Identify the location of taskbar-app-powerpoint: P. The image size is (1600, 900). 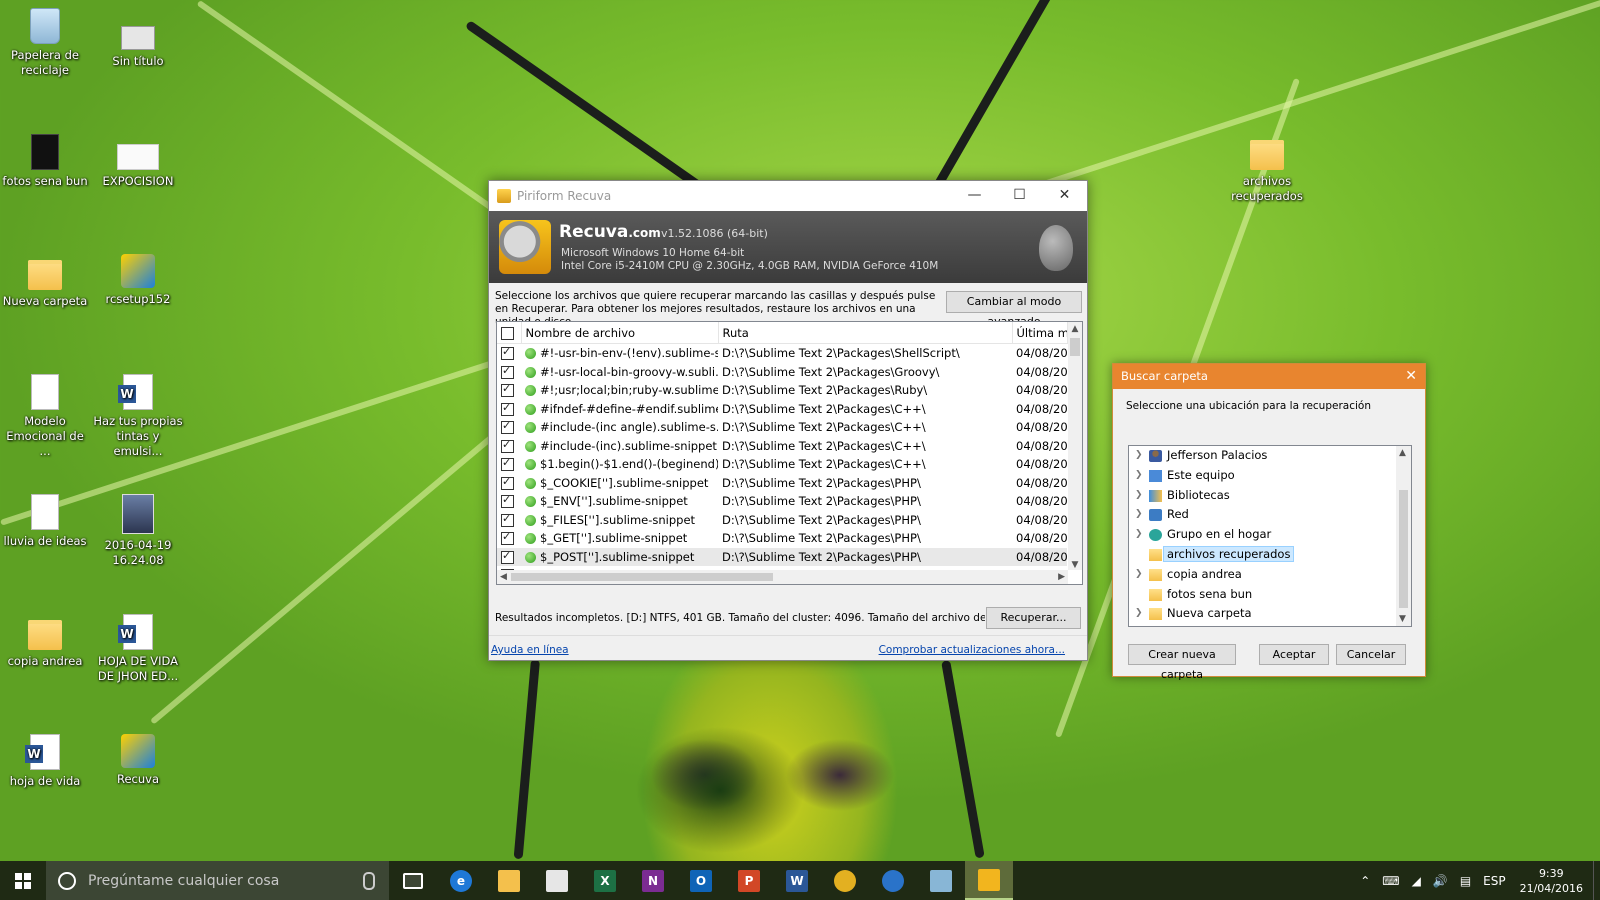
(749, 880).